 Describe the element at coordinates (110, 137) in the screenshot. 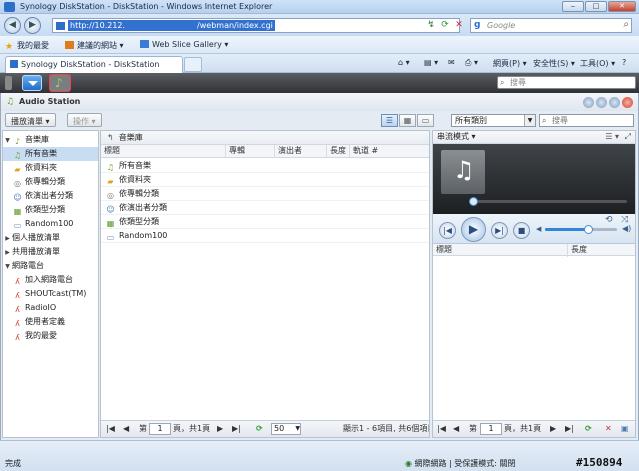

I see `up-folder-icon: ↰` at that location.